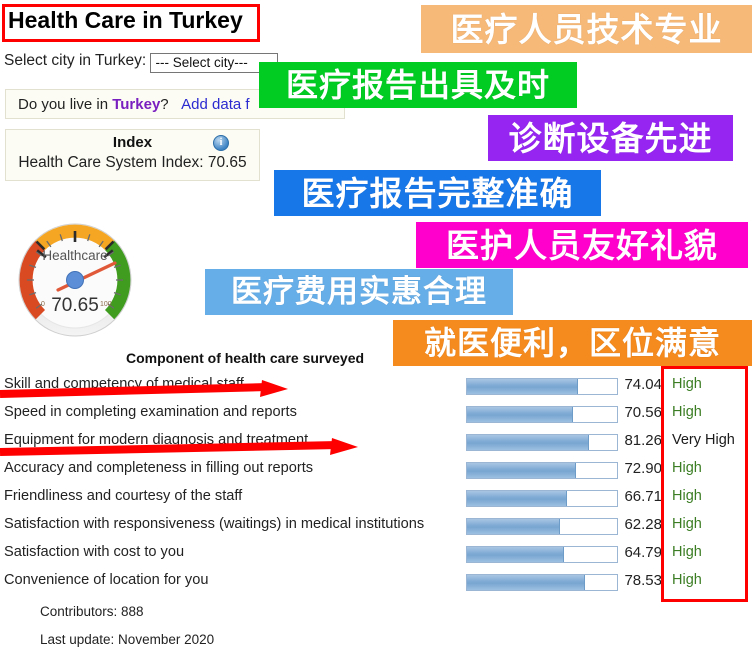 This screenshot has width=752, height=654. What do you see at coordinates (359, 292) in the screenshot?
I see `annotation-callout: 医疗费用实惠合理` at bounding box center [359, 292].